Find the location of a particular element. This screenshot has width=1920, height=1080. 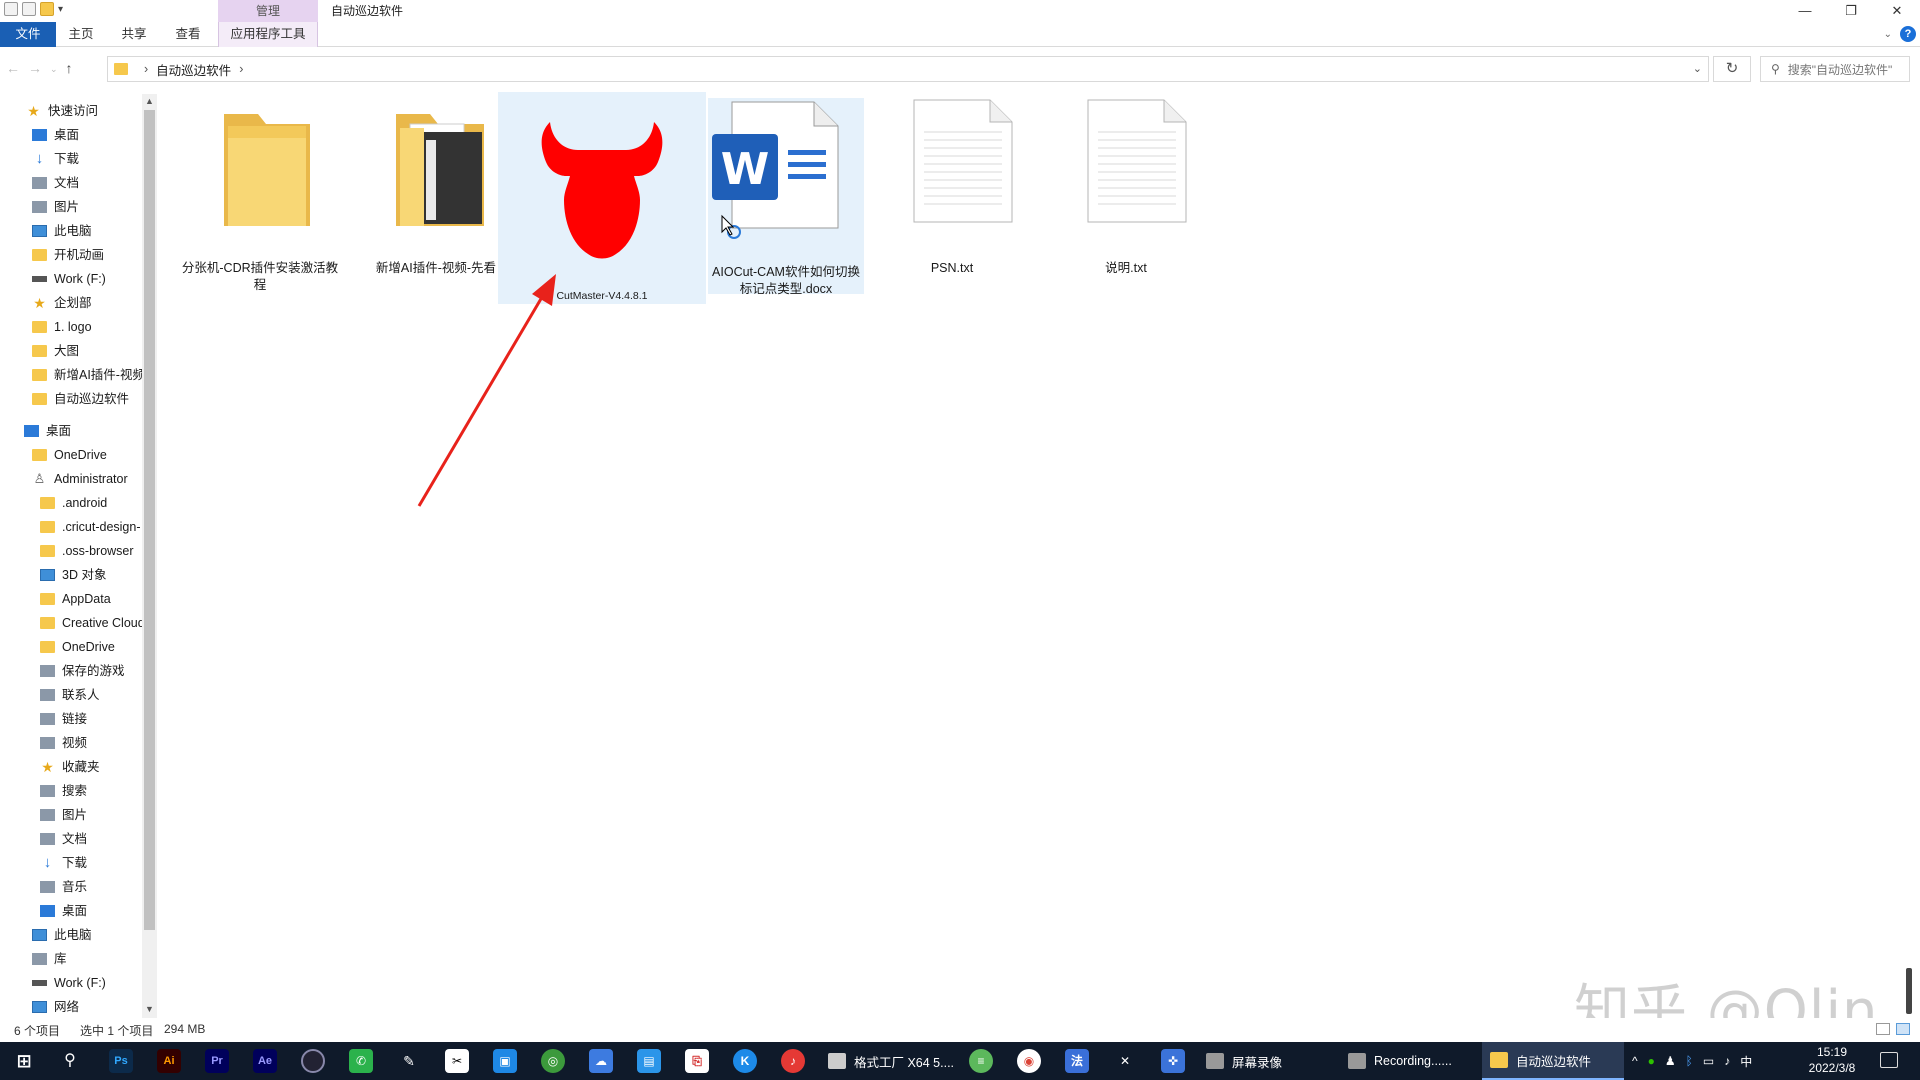

netease-music-icon: ♪ is located at coordinates (793, 1061).